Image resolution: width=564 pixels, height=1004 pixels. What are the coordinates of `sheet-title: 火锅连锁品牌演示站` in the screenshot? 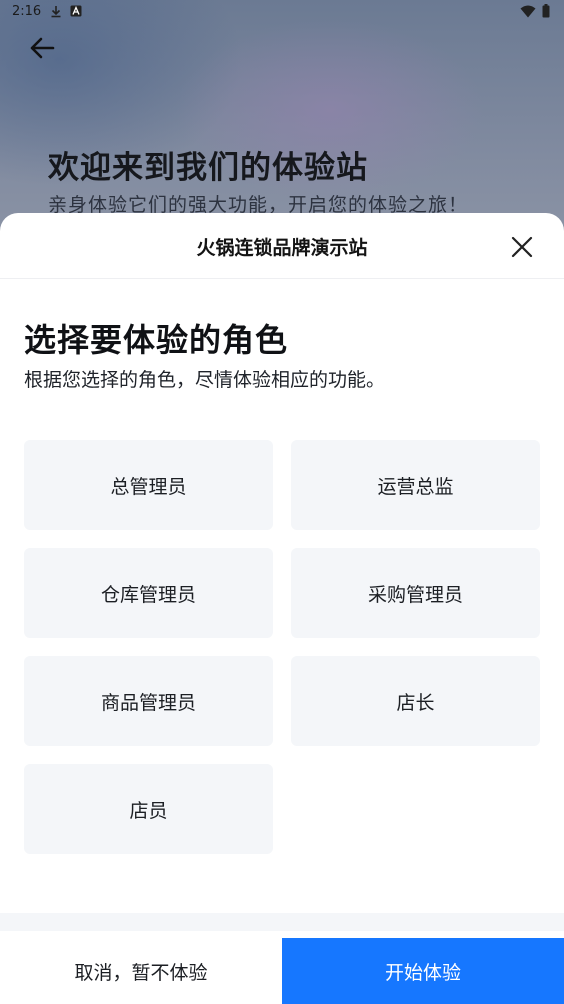 It's located at (282, 248).